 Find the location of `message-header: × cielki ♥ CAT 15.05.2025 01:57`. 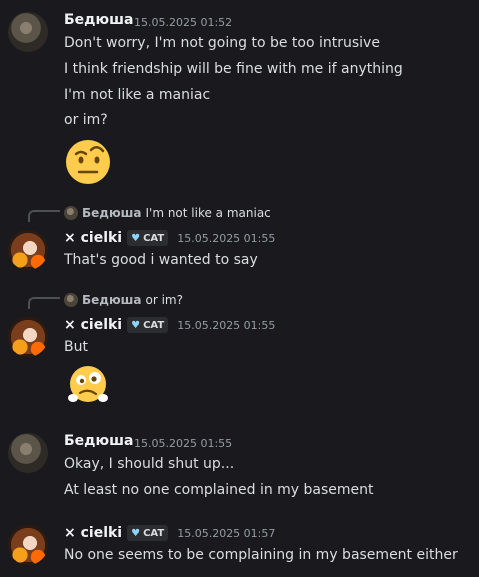

message-header: × cielki ♥ CAT 15.05.2025 01:57 is located at coordinates (169, 533).